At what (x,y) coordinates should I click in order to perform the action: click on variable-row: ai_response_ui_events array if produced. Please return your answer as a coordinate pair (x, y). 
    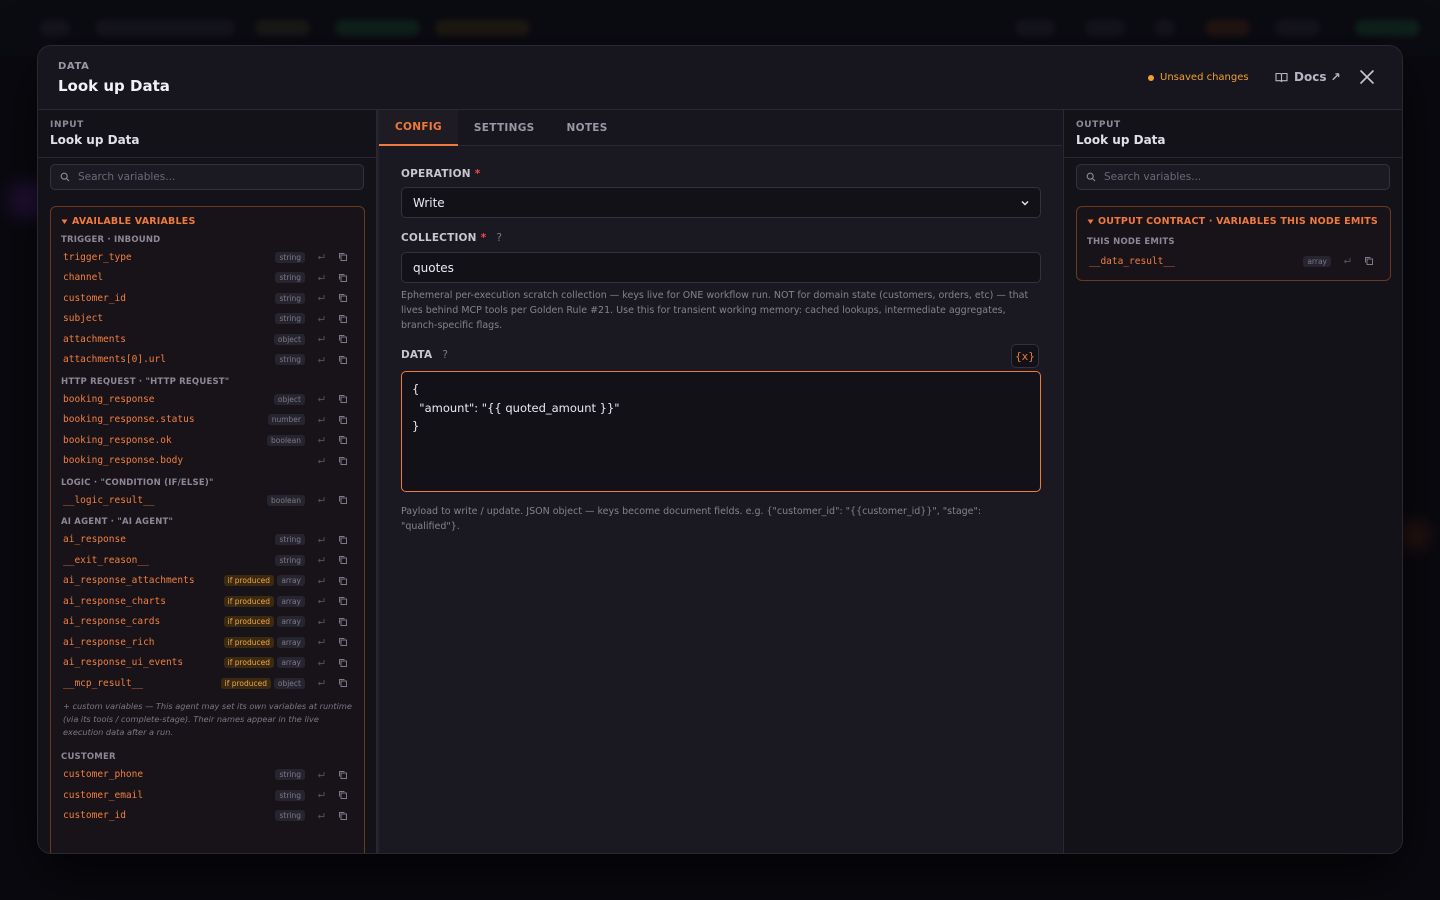
    Looking at the image, I should click on (207, 663).